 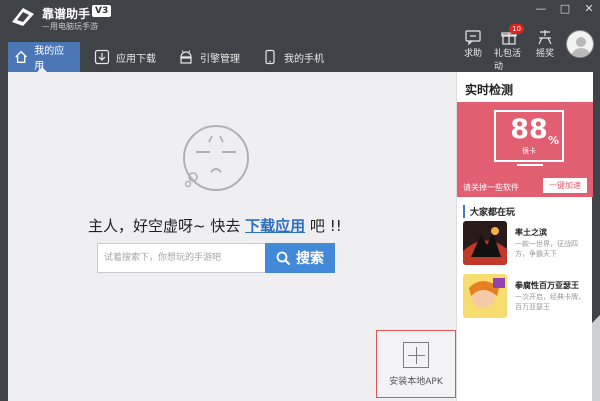 I want to click on install-apk-label: 安装本地APK, so click(x=416, y=381).